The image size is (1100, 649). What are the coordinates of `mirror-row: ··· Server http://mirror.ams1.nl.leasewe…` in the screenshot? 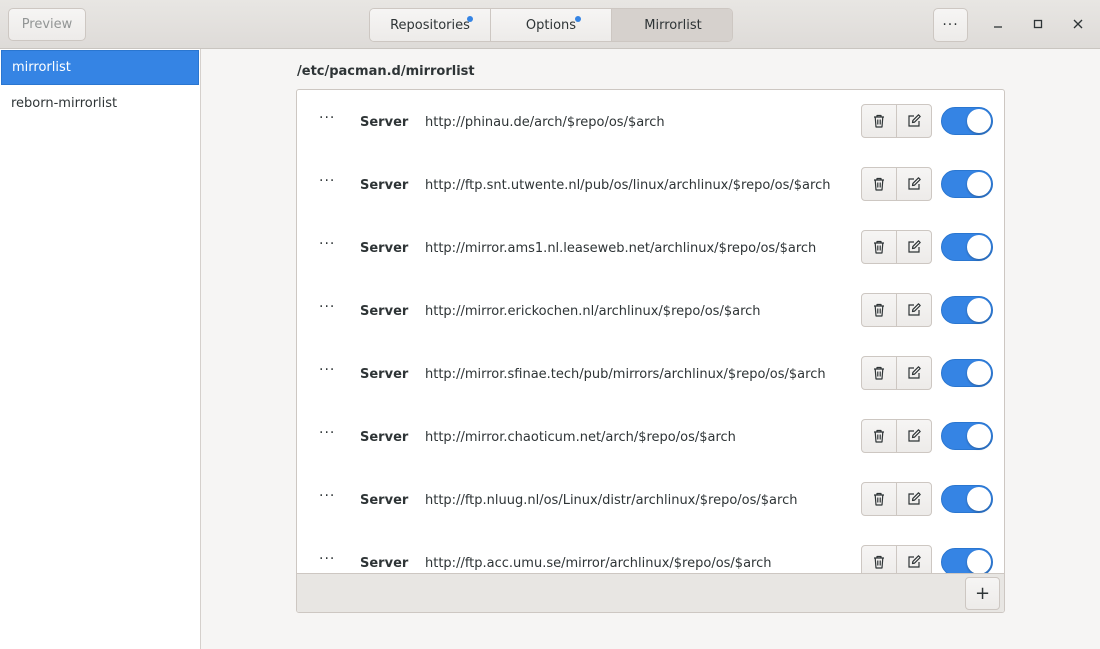 It's located at (650, 247).